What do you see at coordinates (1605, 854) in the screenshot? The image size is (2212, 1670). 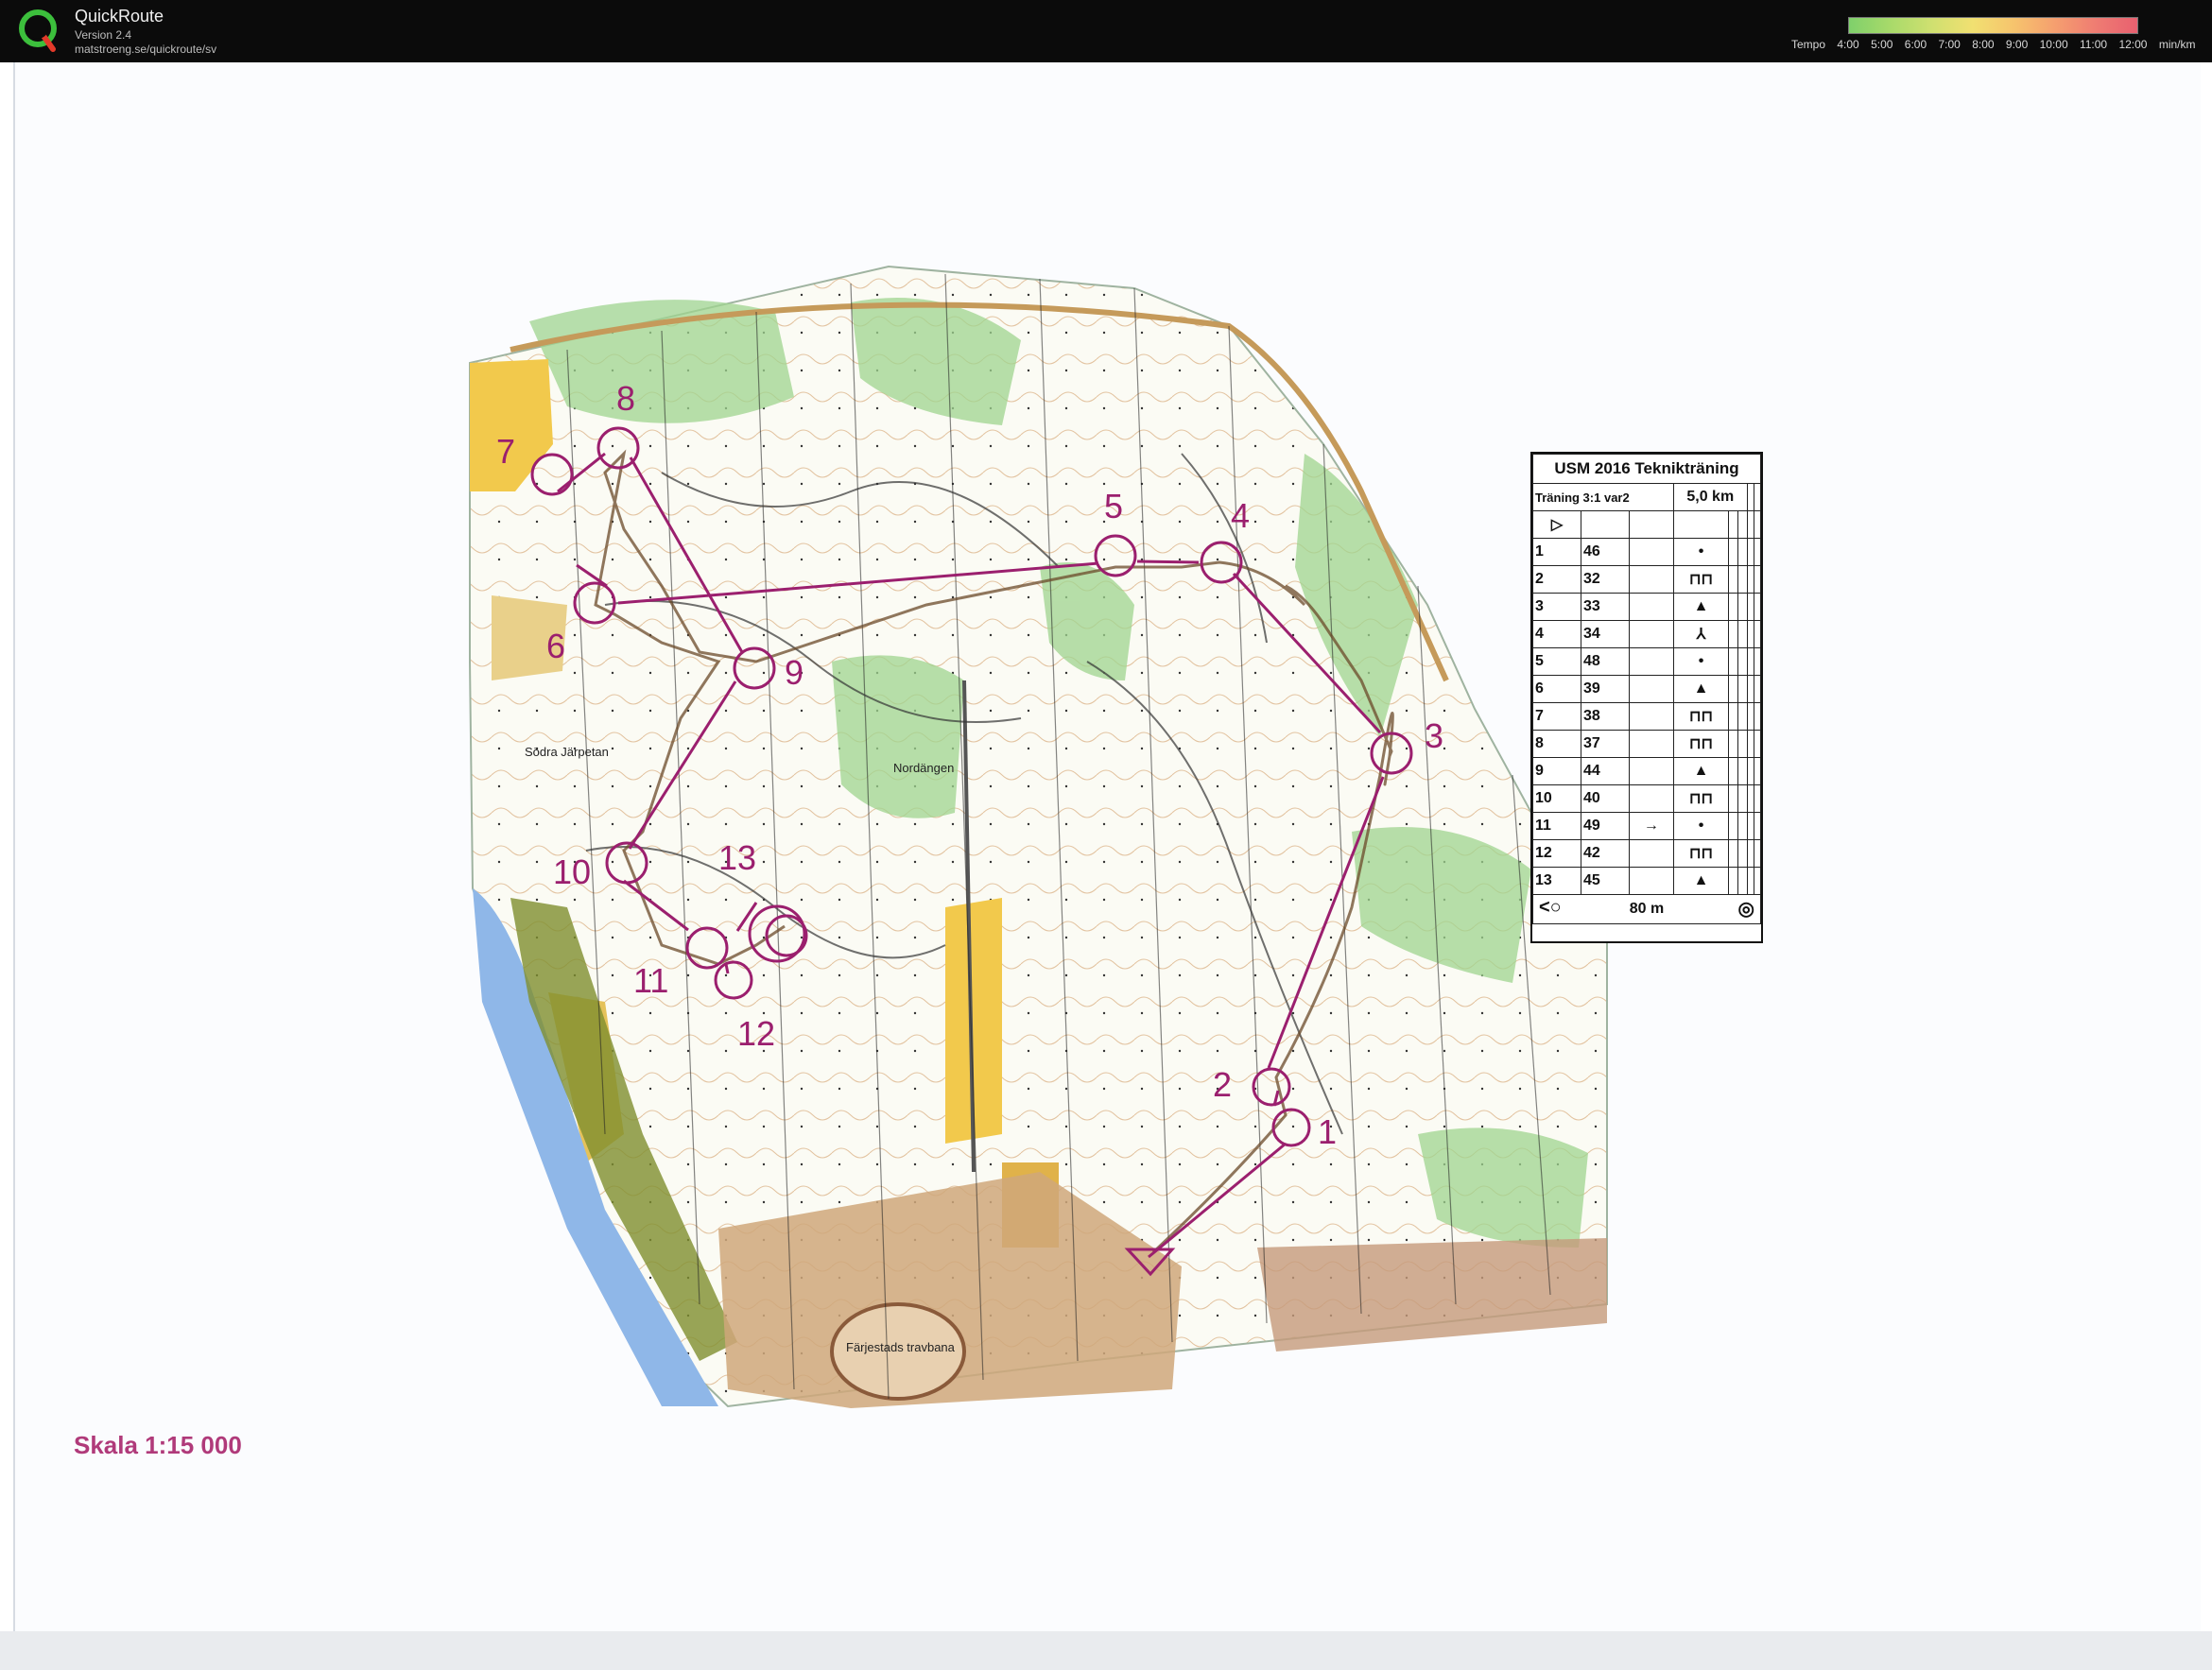 I see `control-code: 42` at bounding box center [1605, 854].